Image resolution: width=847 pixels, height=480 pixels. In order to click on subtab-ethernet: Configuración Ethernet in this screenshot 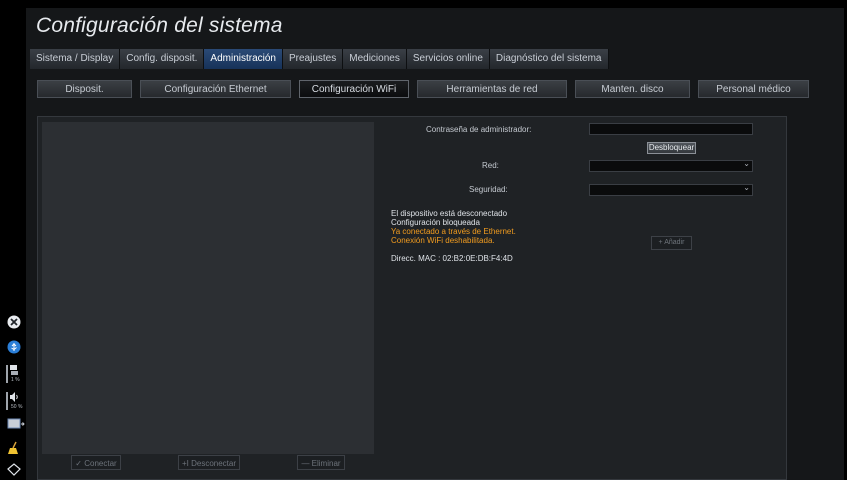, I will do `click(215, 89)`.